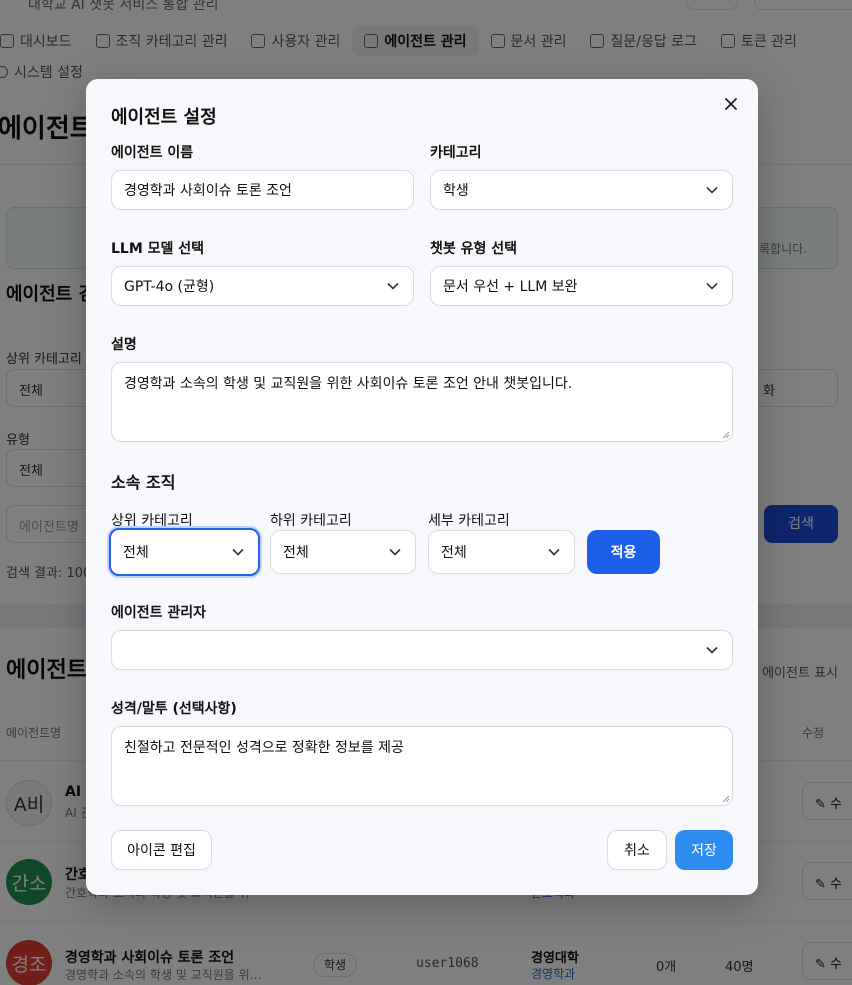 The height and width of the screenshot is (985, 852). I want to click on upper-category-value: 전체, so click(136, 553).